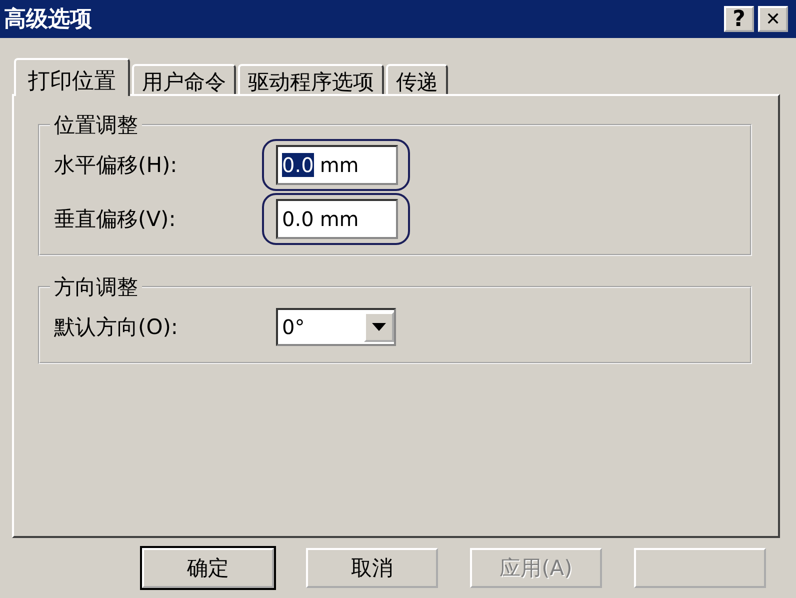 Image resolution: width=796 pixels, height=598 pixels. What do you see at coordinates (379, 327) in the screenshot?
I see `dropdown-arrow-icon` at bounding box center [379, 327].